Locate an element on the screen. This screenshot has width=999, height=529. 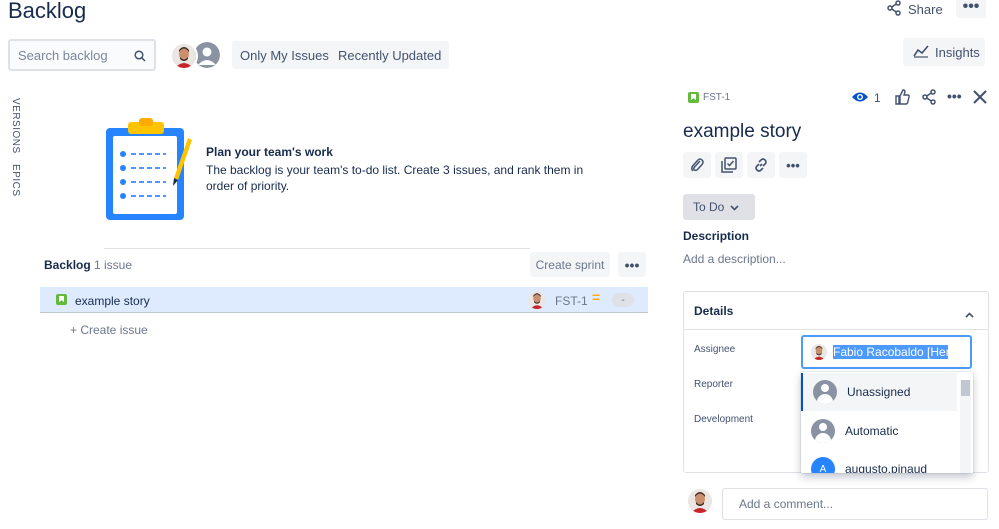
backlog-title: Backlog is located at coordinates (67, 265).